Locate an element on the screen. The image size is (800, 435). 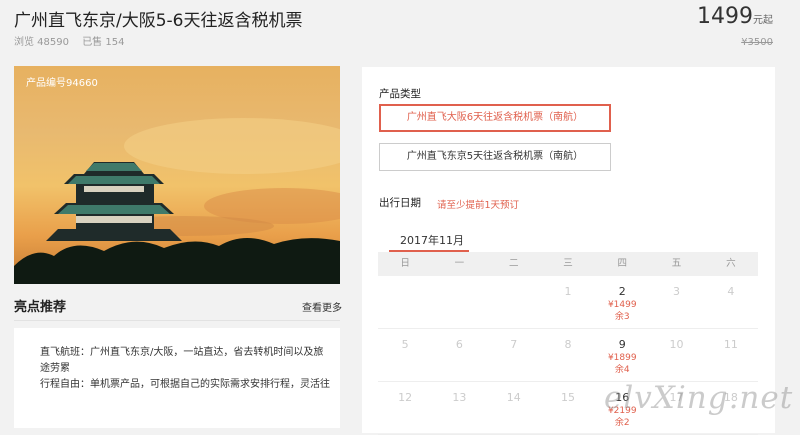
highlights-title: 亮点推荐 is located at coordinates (40, 307).